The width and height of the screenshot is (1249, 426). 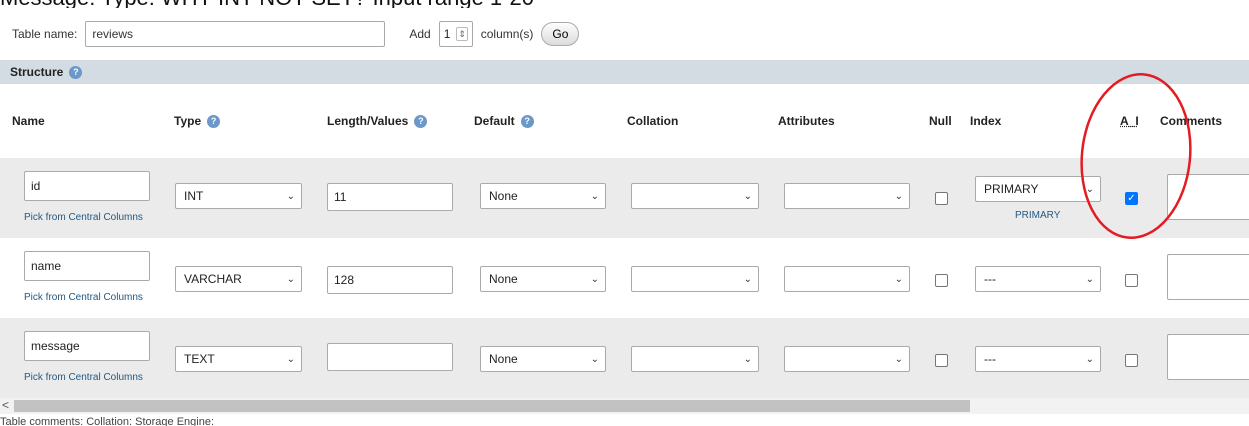 I want to click on stepper-arrows-icon: ⇕, so click(x=462, y=34).